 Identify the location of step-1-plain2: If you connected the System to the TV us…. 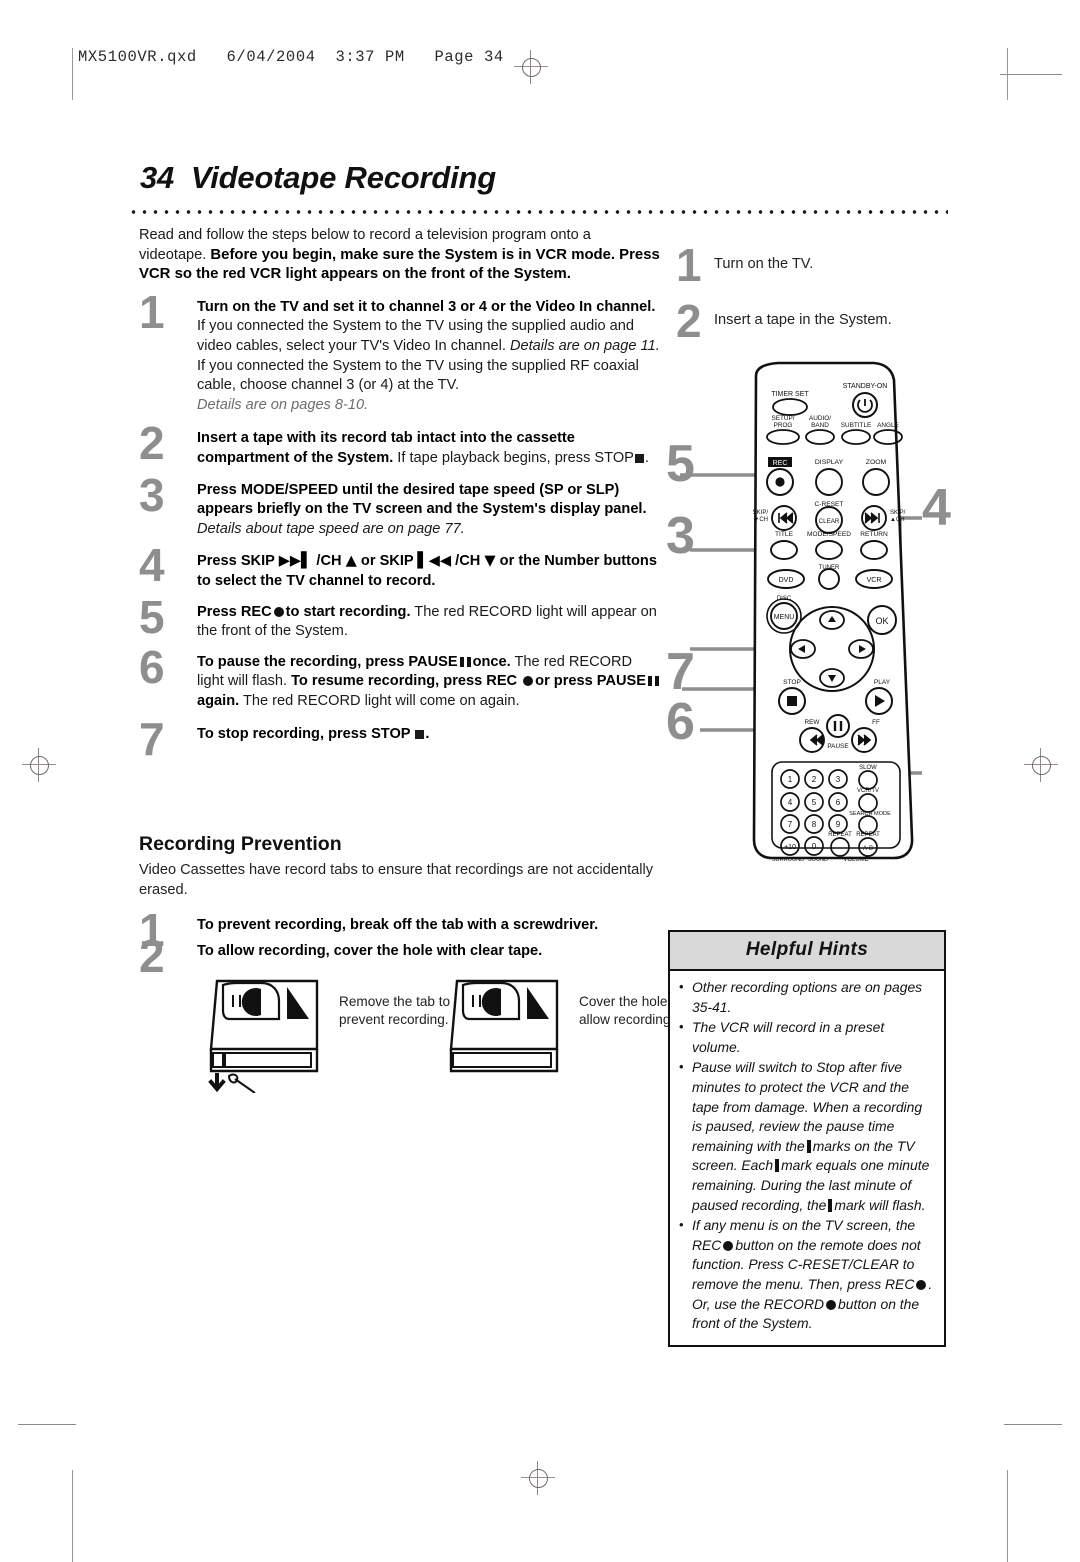
(418, 375).